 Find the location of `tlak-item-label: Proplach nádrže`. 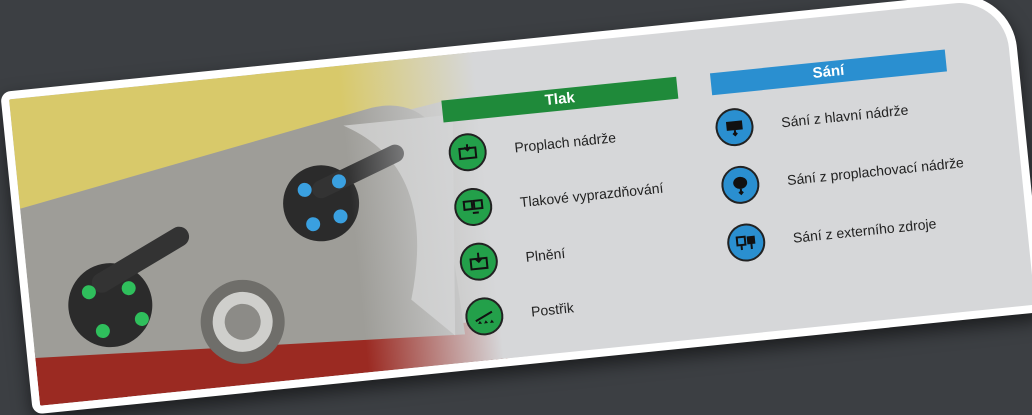

tlak-item-label: Proplach nádrže is located at coordinates (565, 142).